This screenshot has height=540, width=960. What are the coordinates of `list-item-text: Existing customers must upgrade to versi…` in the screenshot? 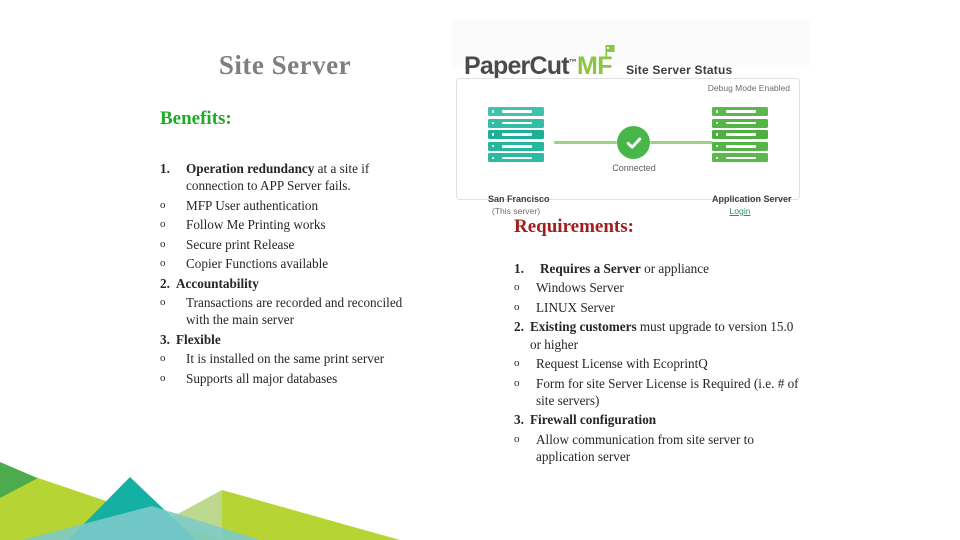 It's located at (662, 335).